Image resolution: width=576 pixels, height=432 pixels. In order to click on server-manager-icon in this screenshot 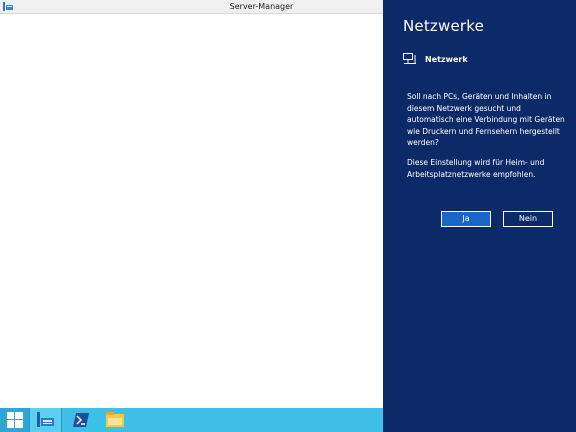, I will do `click(45, 419)`.